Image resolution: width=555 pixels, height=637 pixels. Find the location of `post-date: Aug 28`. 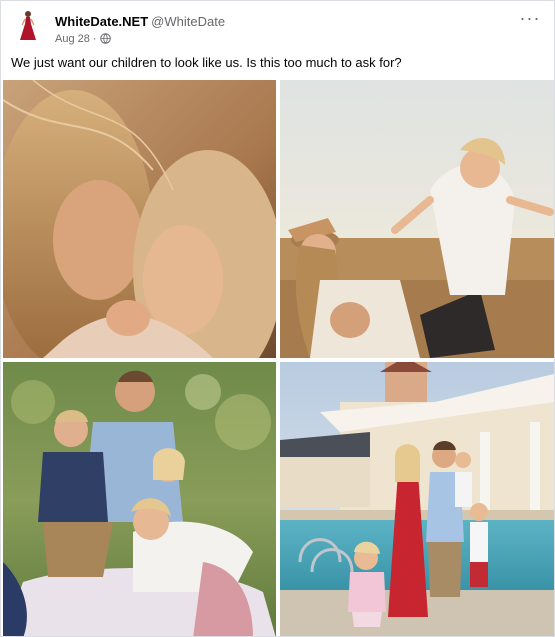

post-date: Aug 28 is located at coordinates (72, 39).